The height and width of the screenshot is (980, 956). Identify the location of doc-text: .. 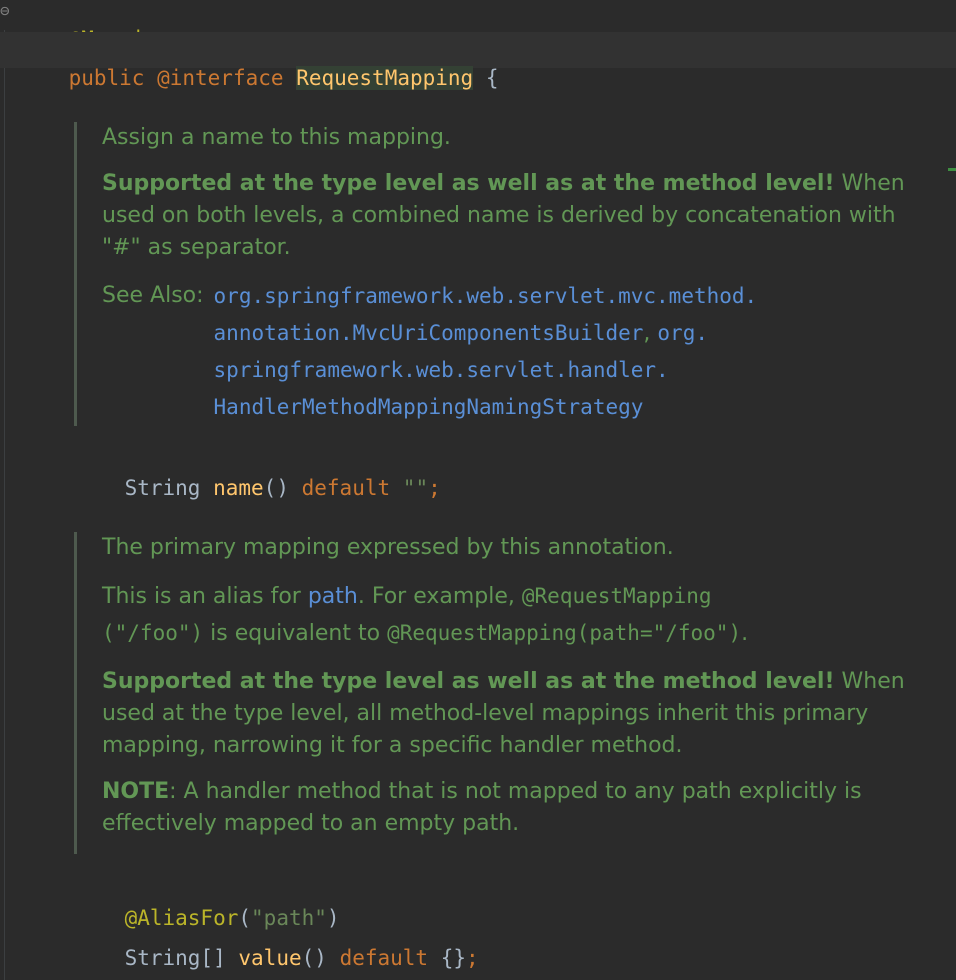
(745, 633).